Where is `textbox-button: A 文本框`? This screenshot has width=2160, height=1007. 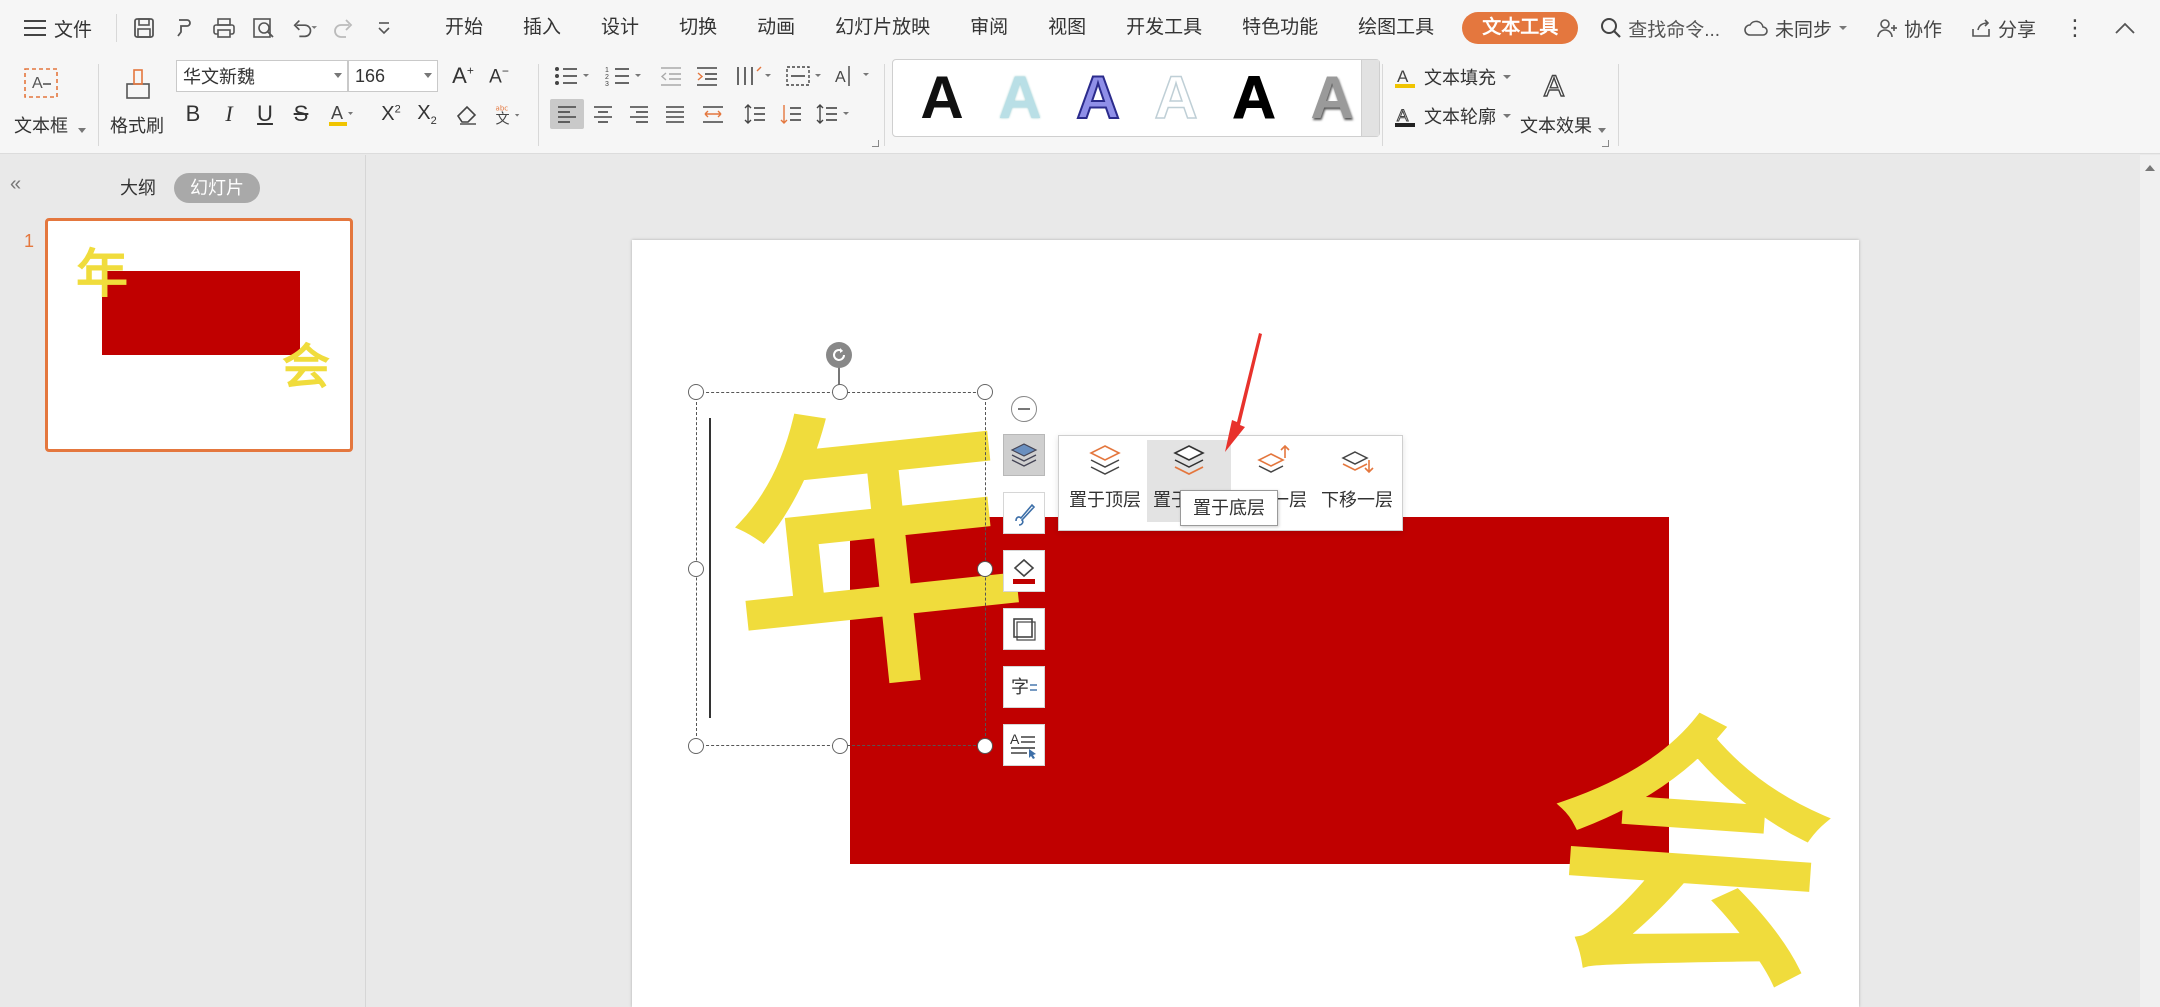
textbox-button: A 文本框 is located at coordinates (41, 100).